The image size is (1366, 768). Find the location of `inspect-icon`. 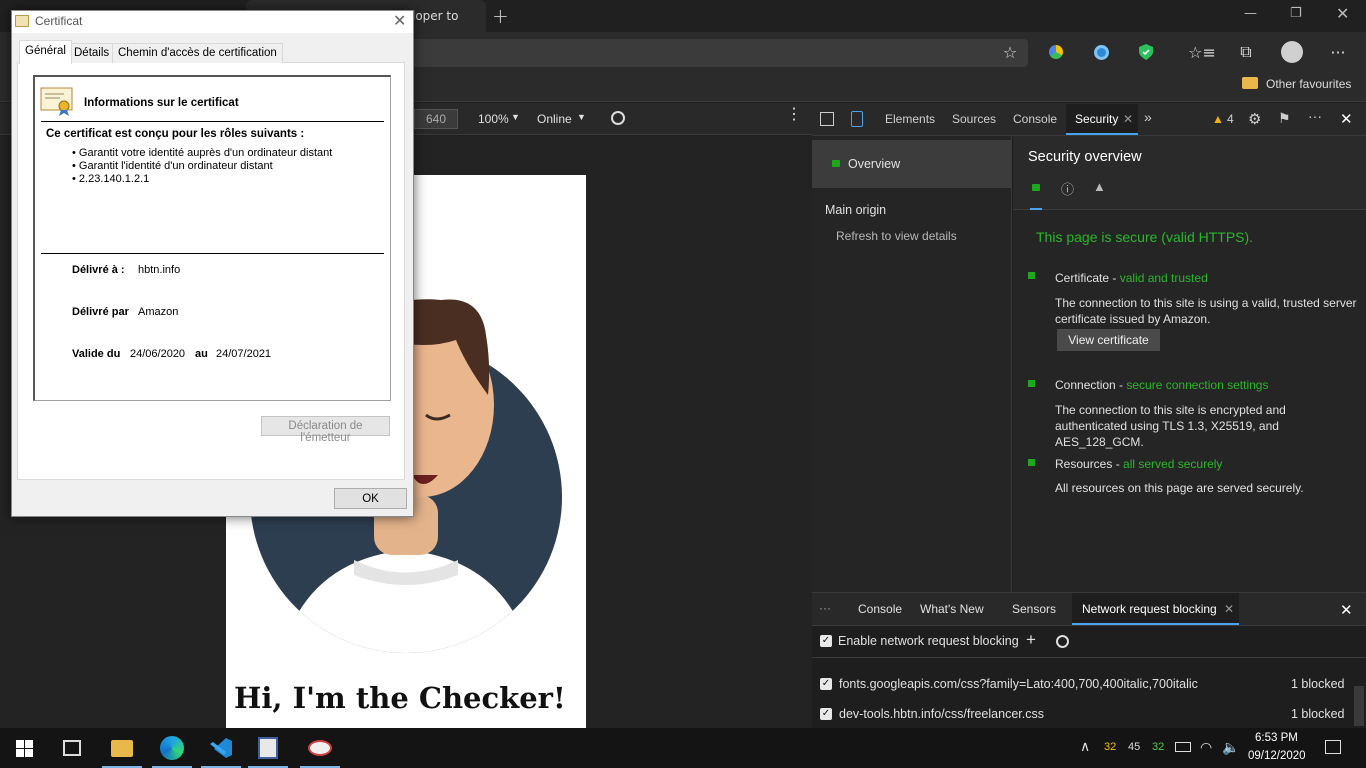

inspect-icon is located at coordinates (827, 119).